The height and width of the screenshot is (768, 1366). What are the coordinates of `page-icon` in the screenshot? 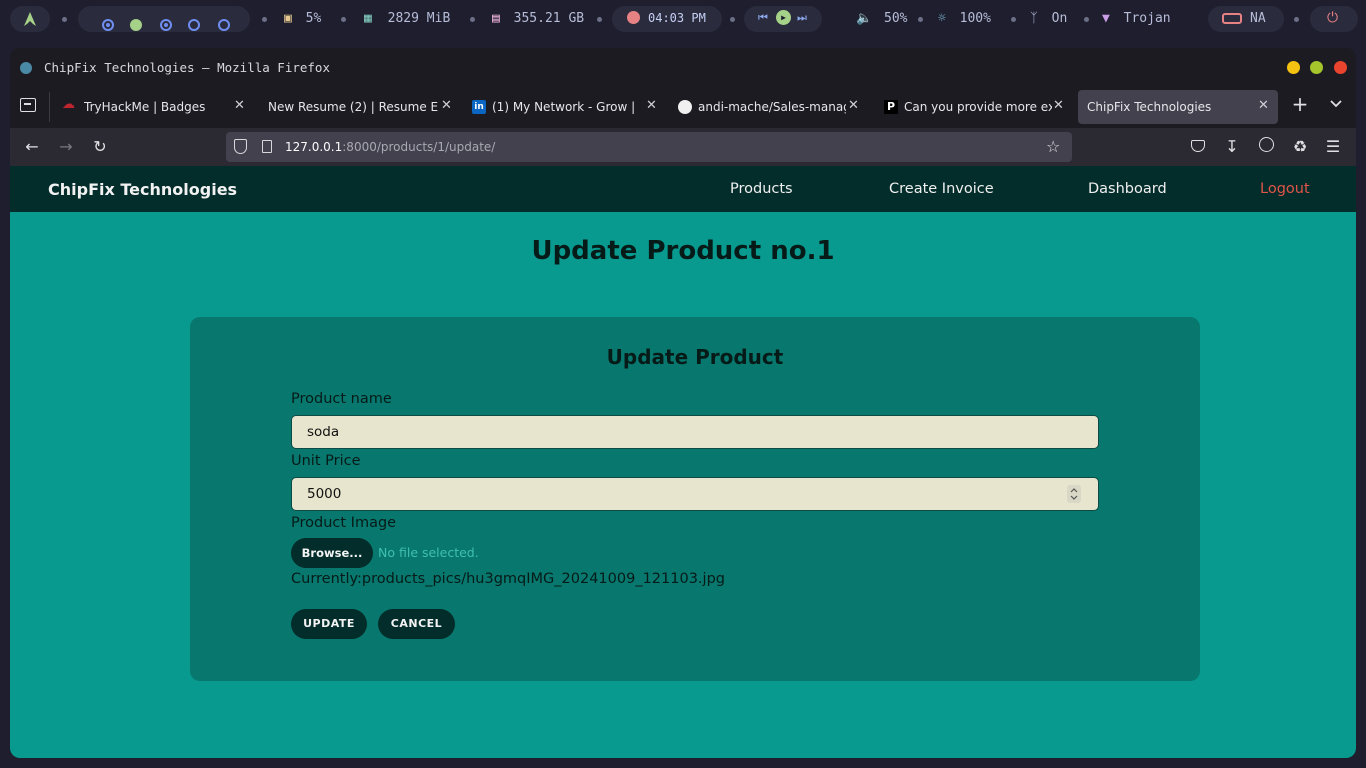 It's located at (267, 146).